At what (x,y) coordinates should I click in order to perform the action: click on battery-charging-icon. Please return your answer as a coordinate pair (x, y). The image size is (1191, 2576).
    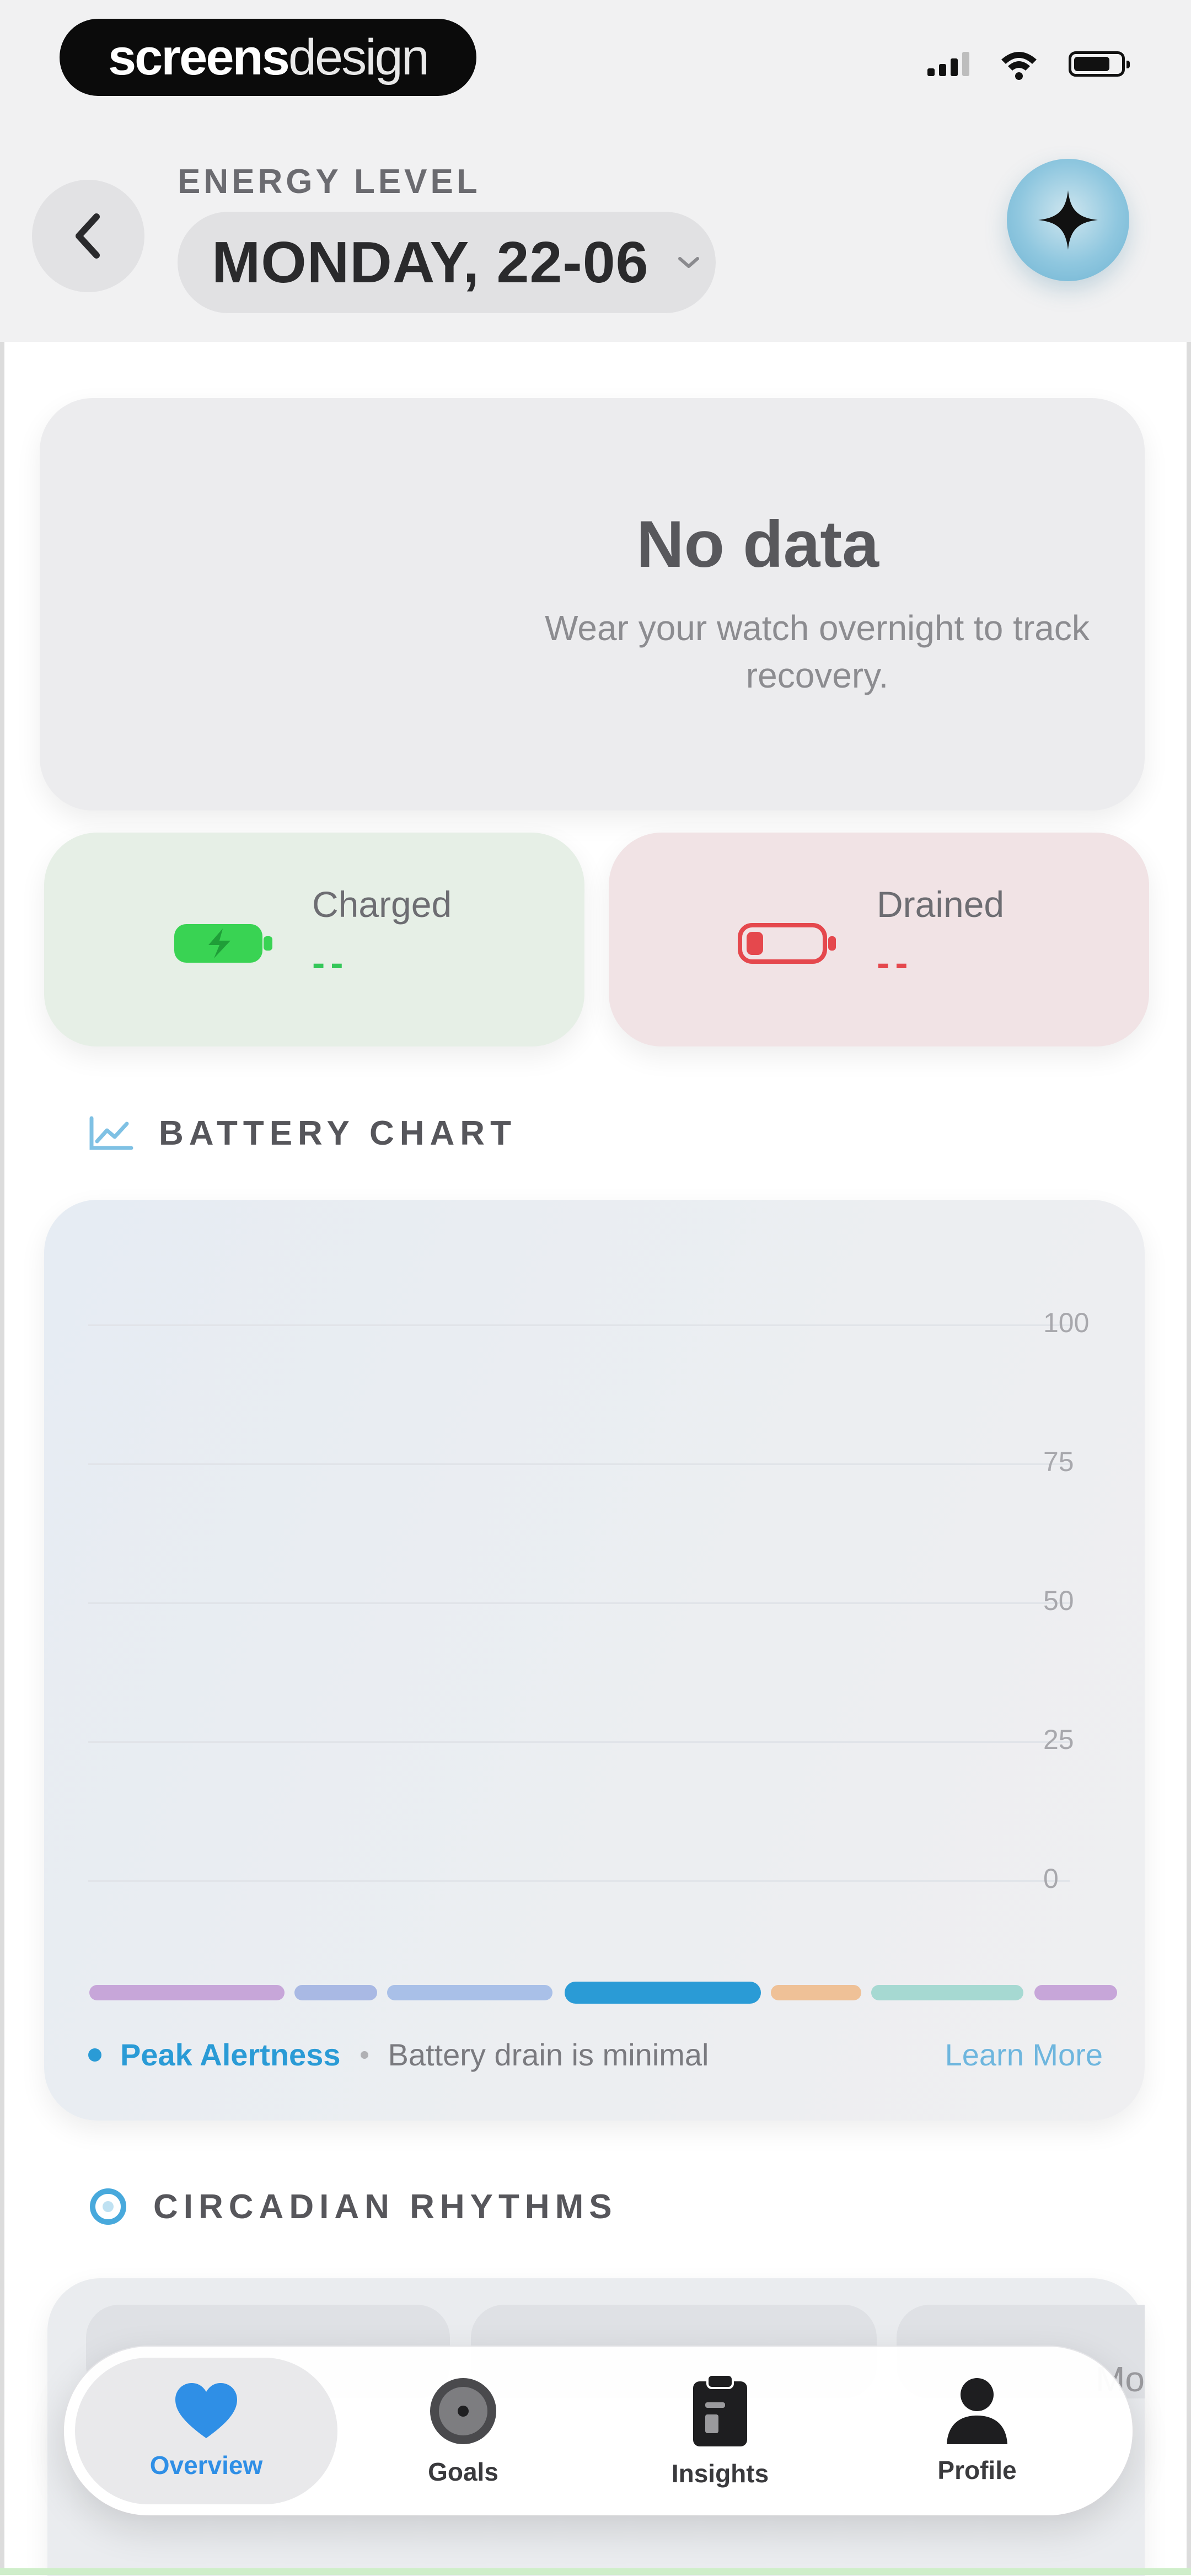
    Looking at the image, I should click on (223, 943).